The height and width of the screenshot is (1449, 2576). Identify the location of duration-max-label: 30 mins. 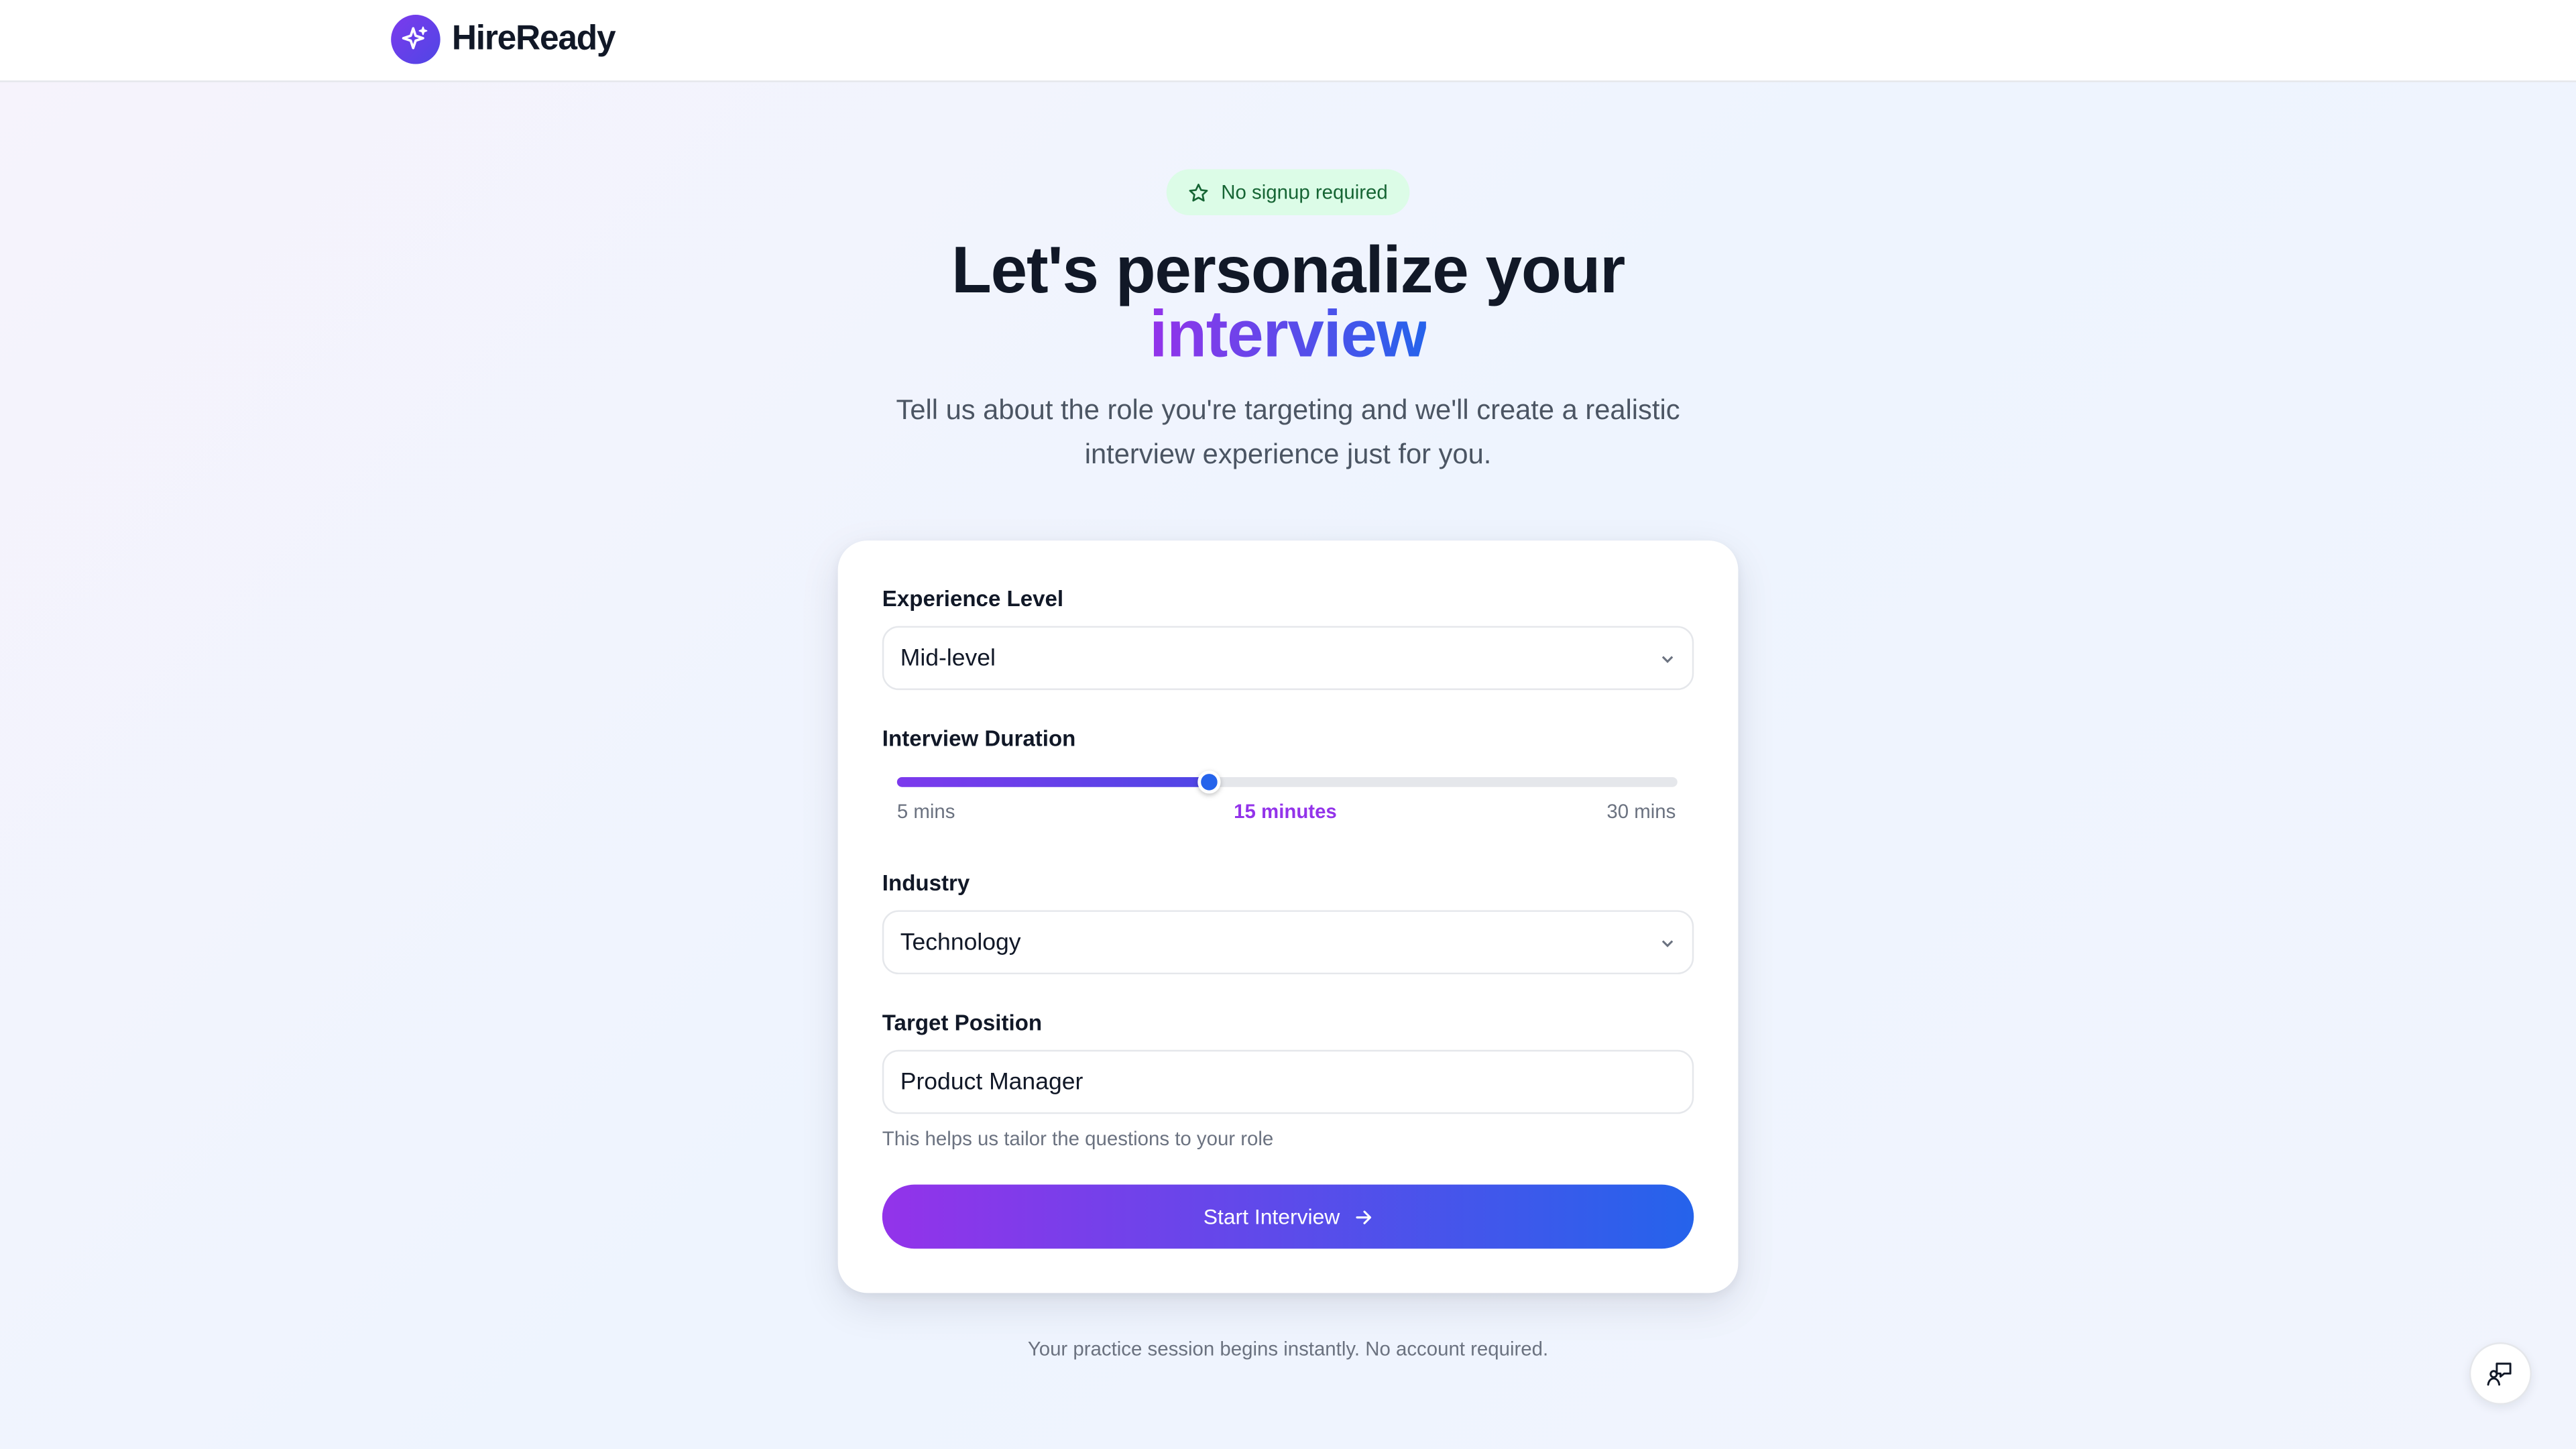
(1641, 812).